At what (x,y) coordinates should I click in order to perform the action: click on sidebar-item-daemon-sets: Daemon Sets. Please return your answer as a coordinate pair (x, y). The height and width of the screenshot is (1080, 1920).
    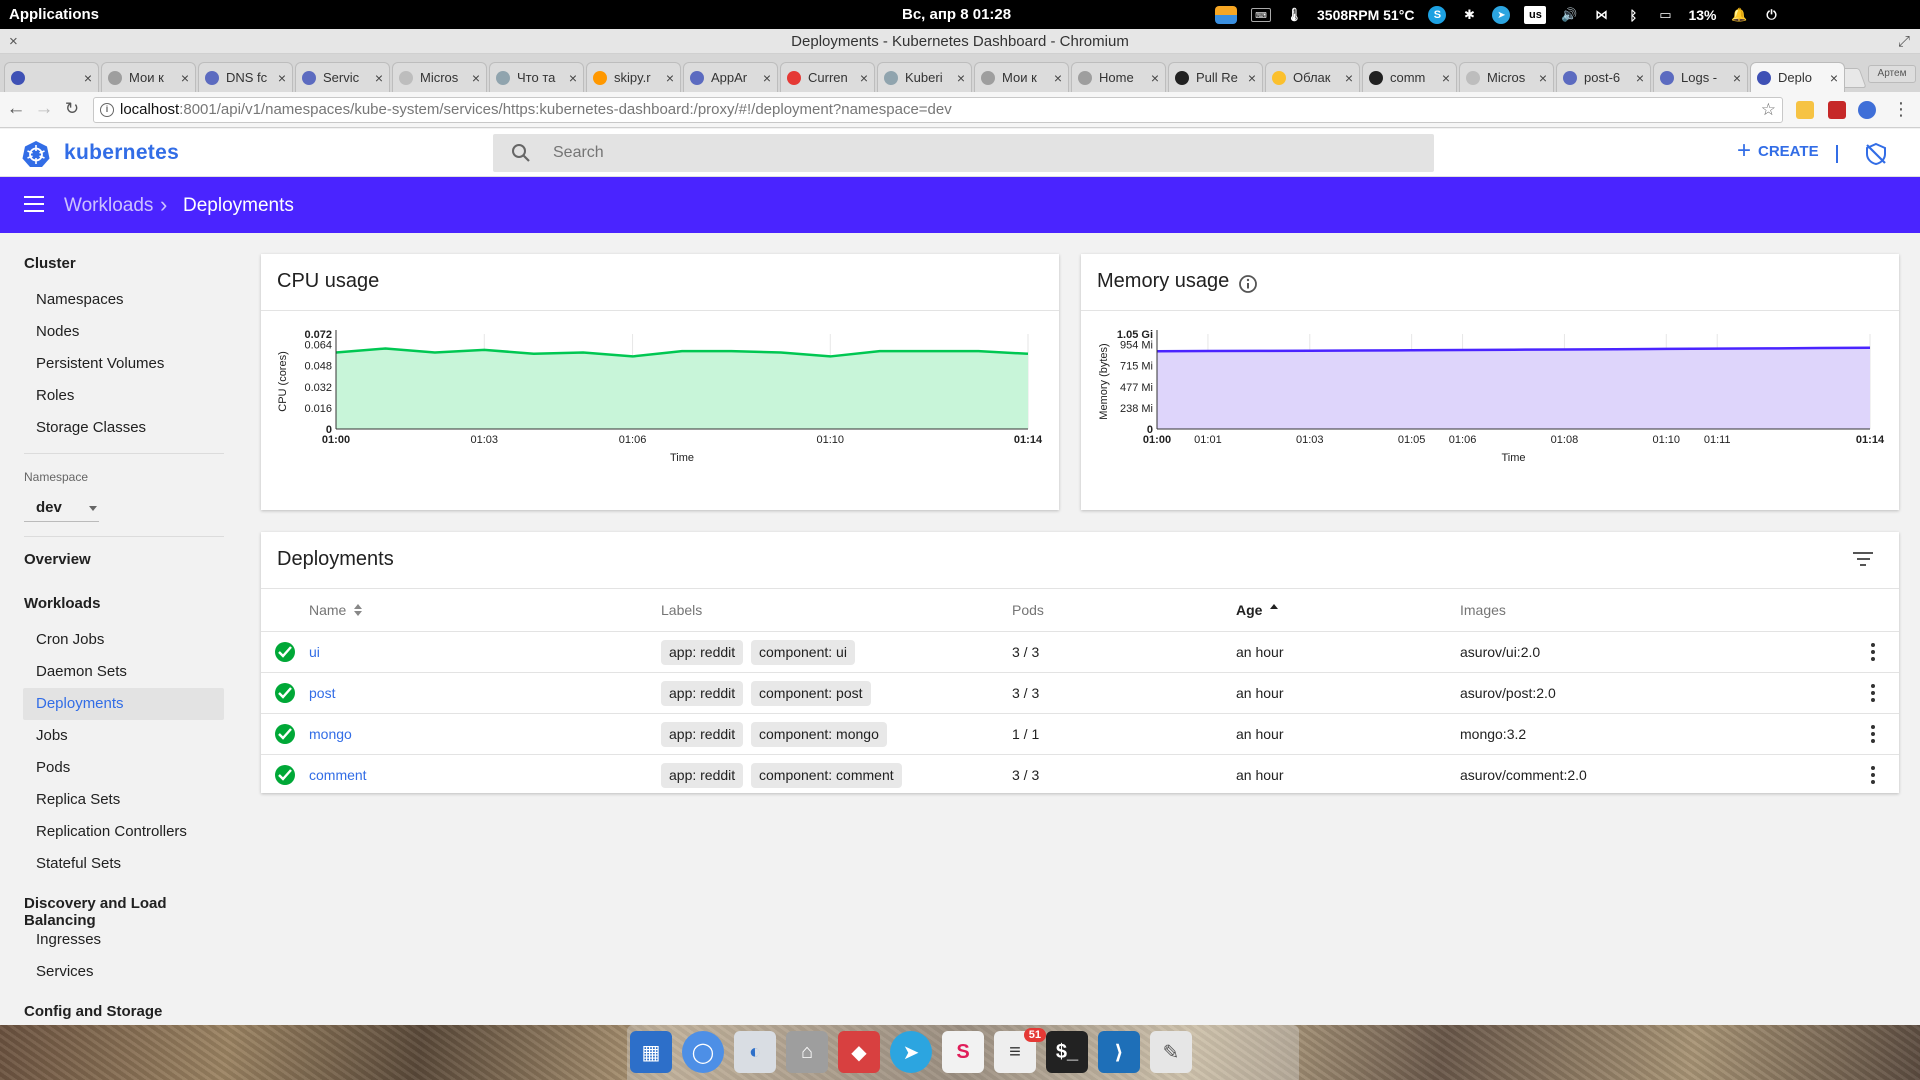
    Looking at the image, I should click on (123, 672).